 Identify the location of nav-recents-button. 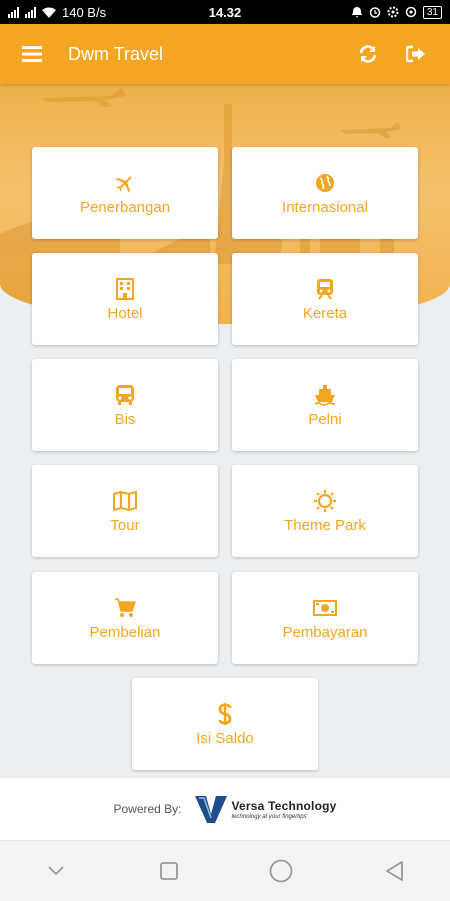
(169, 871).